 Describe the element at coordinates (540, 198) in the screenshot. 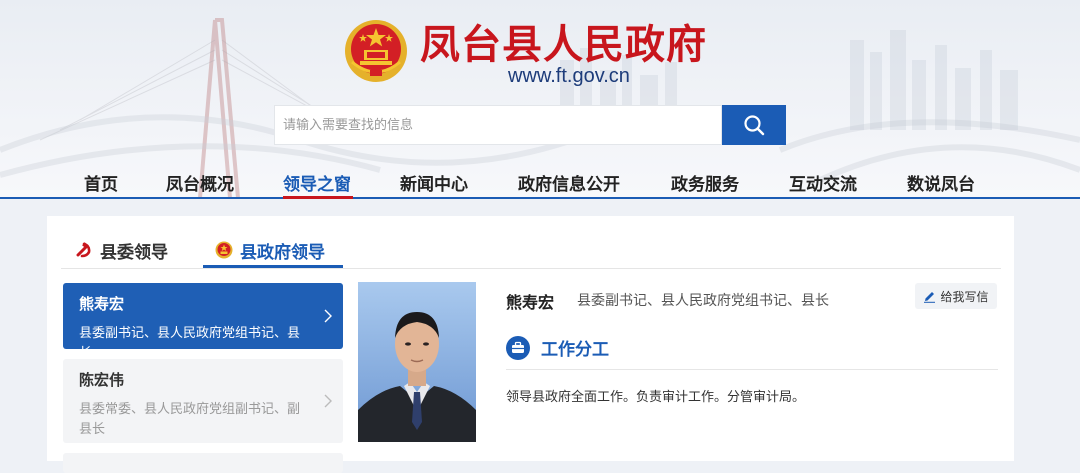

I see `nav-divider` at that location.